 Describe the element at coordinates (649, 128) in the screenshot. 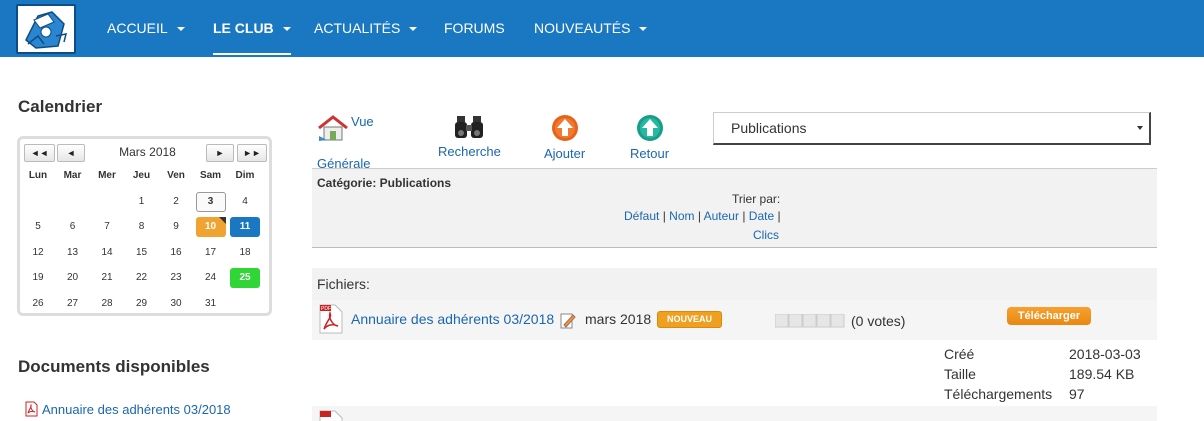

I see `arrow-up-teal-icon` at that location.